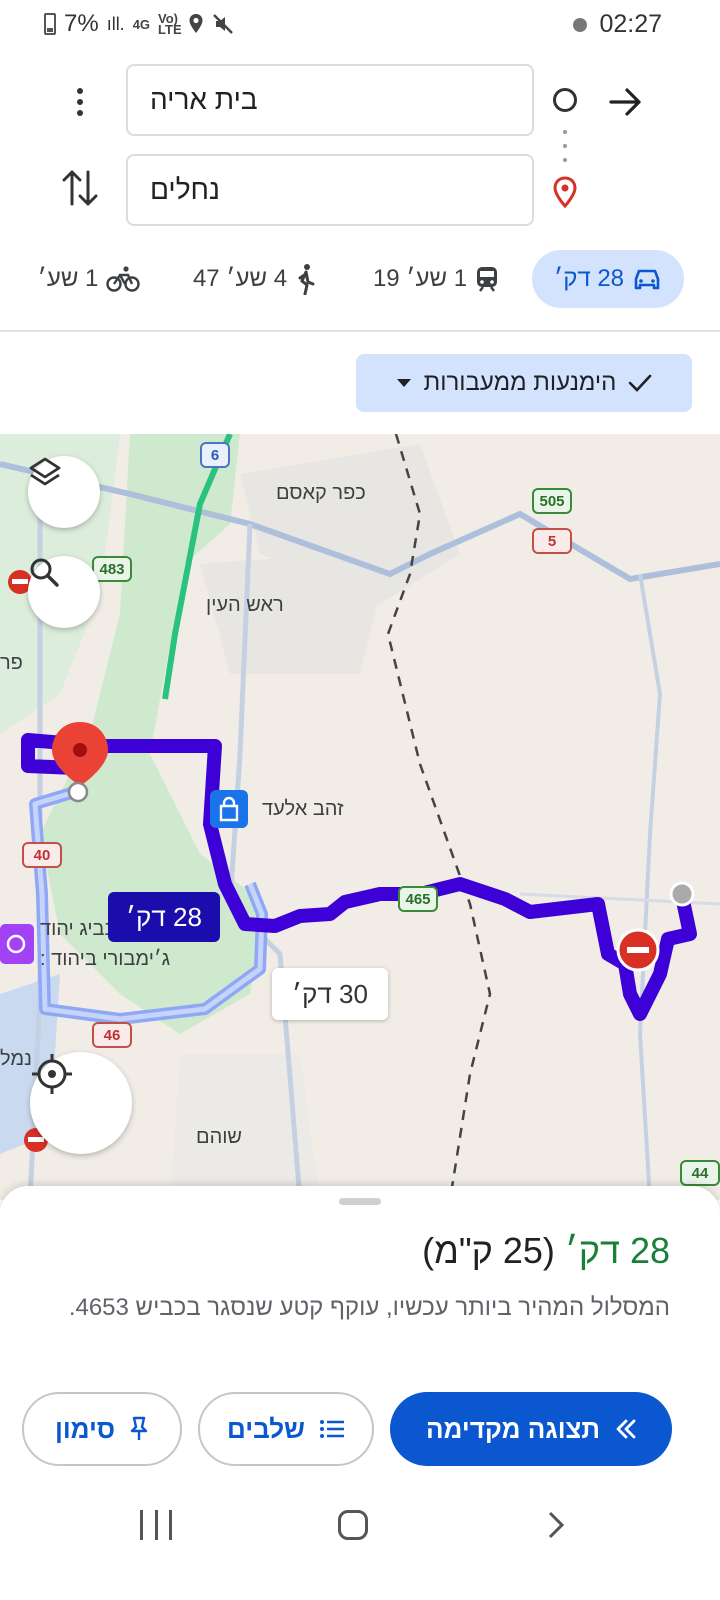 The width and height of the screenshot is (720, 1600). I want to click on mute-icon, so click(223, 24).